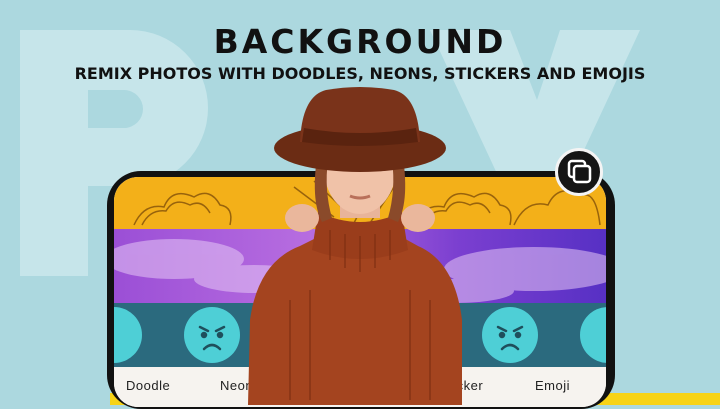 The width and height of the screenshot is (720, 409). I want to click on tab-neons: Neons, so click(240, 385).